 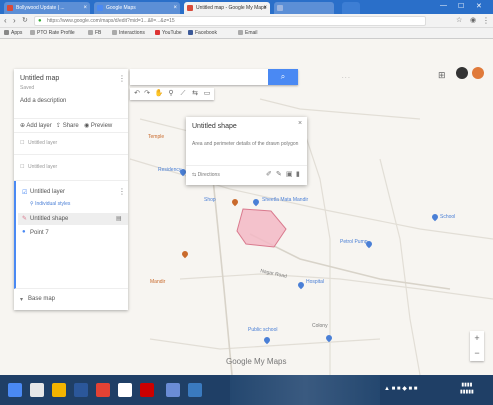 I want to click on file-explorer-icon, so click(x=59, y=390).